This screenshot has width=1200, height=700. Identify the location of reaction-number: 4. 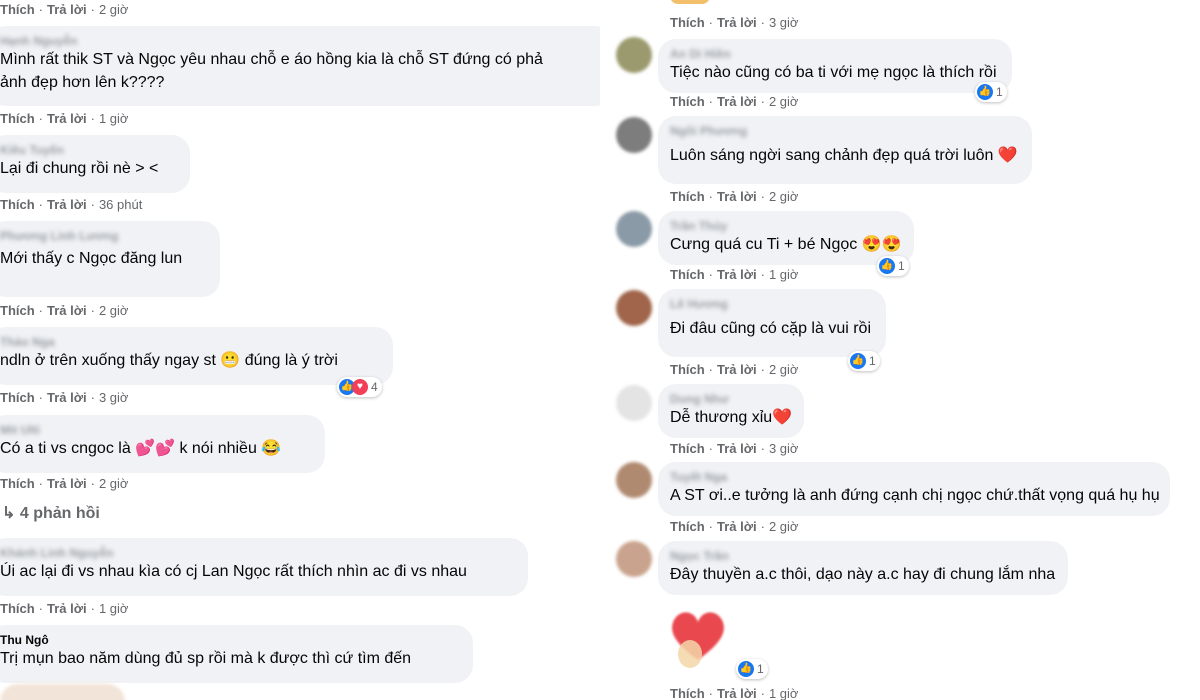
(374, 387).